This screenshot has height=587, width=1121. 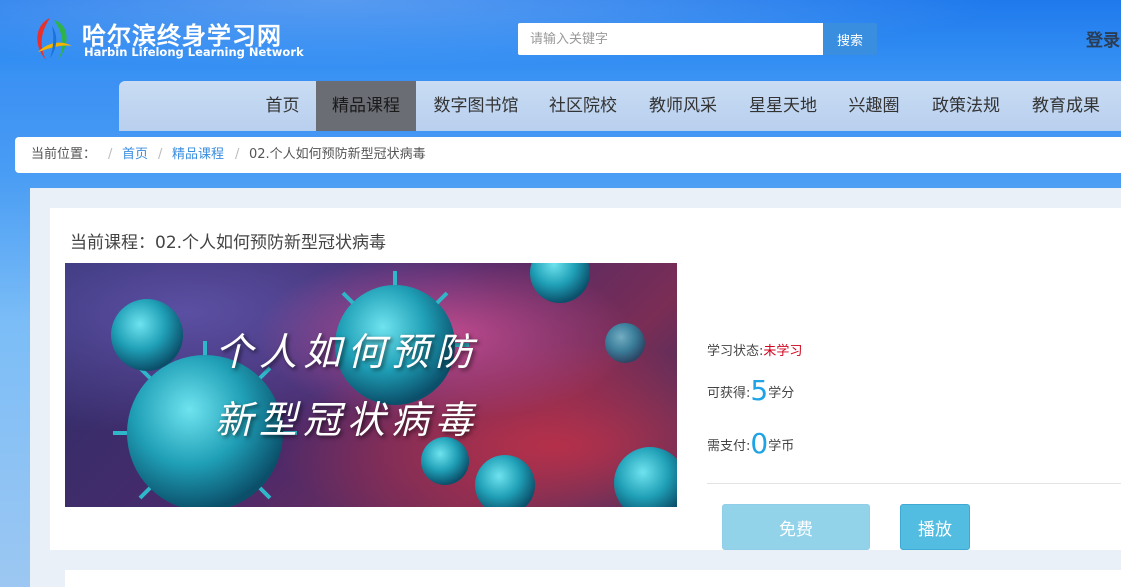 I want to click on logo-title-en: Harbin Lifelong Learning Network, so click(x=194, y=52).